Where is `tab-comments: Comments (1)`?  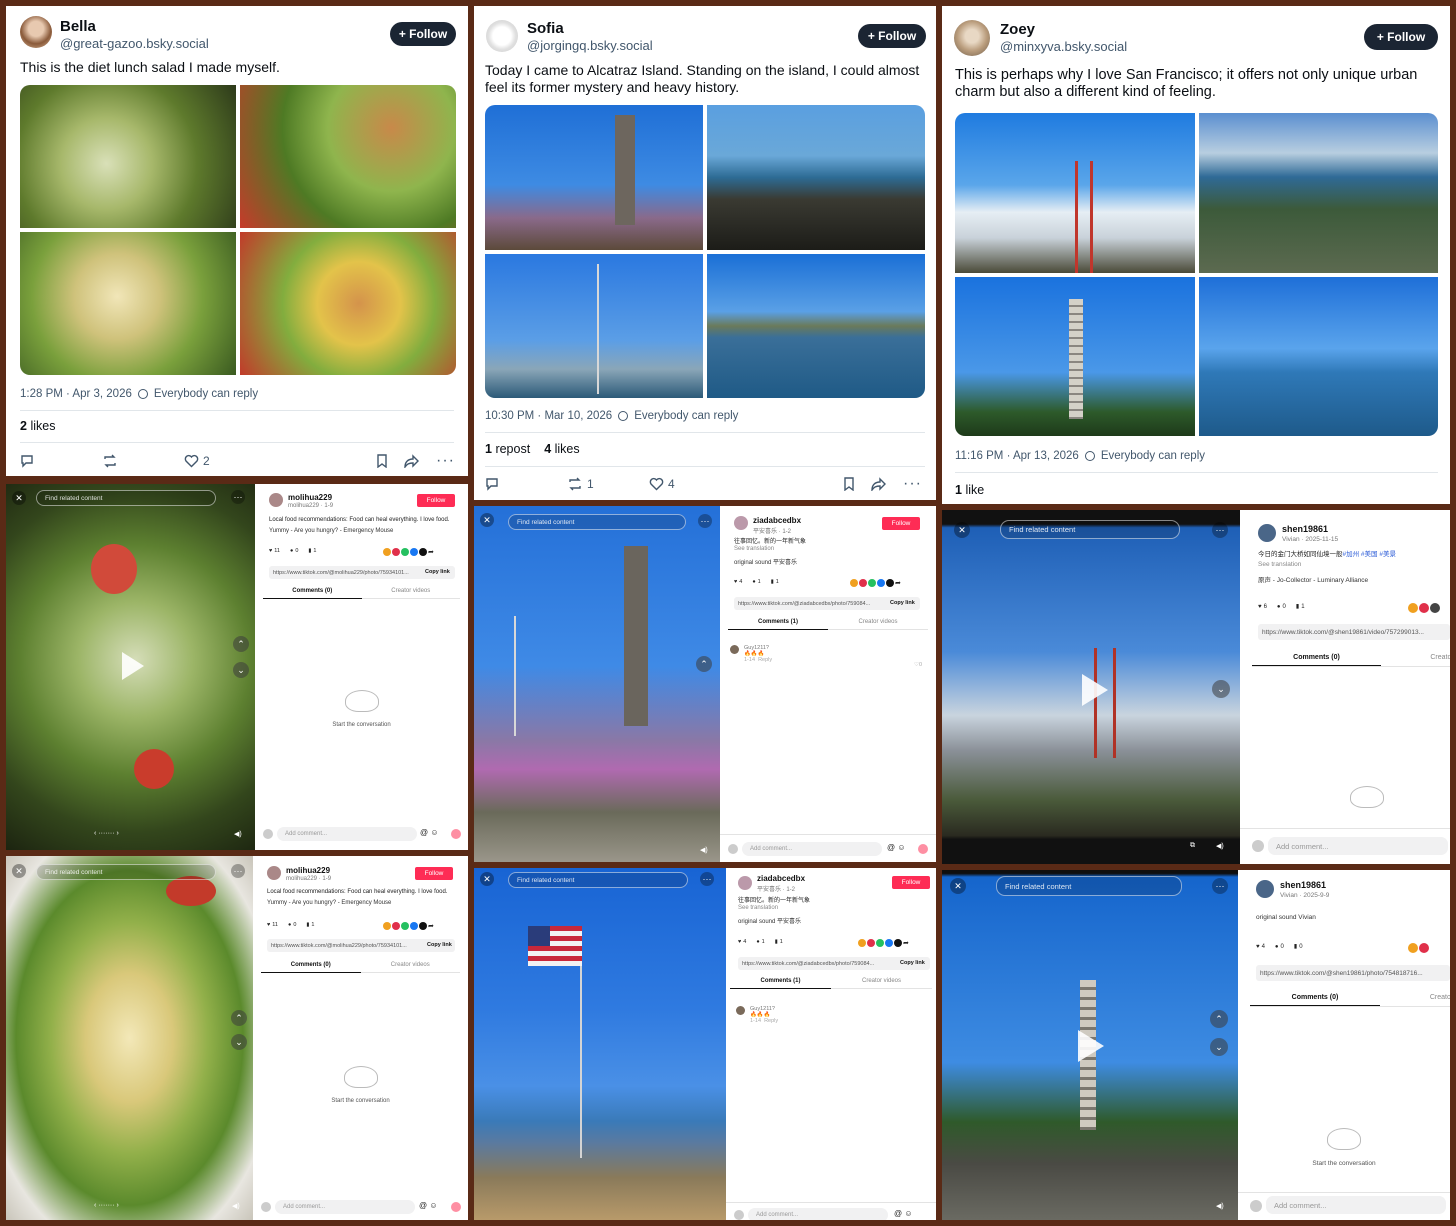
tab-comments: Comments (1) is located at coordinates (778, 624).